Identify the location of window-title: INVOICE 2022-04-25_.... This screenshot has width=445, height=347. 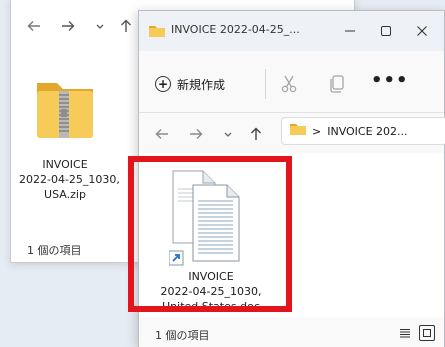
(235, 29).